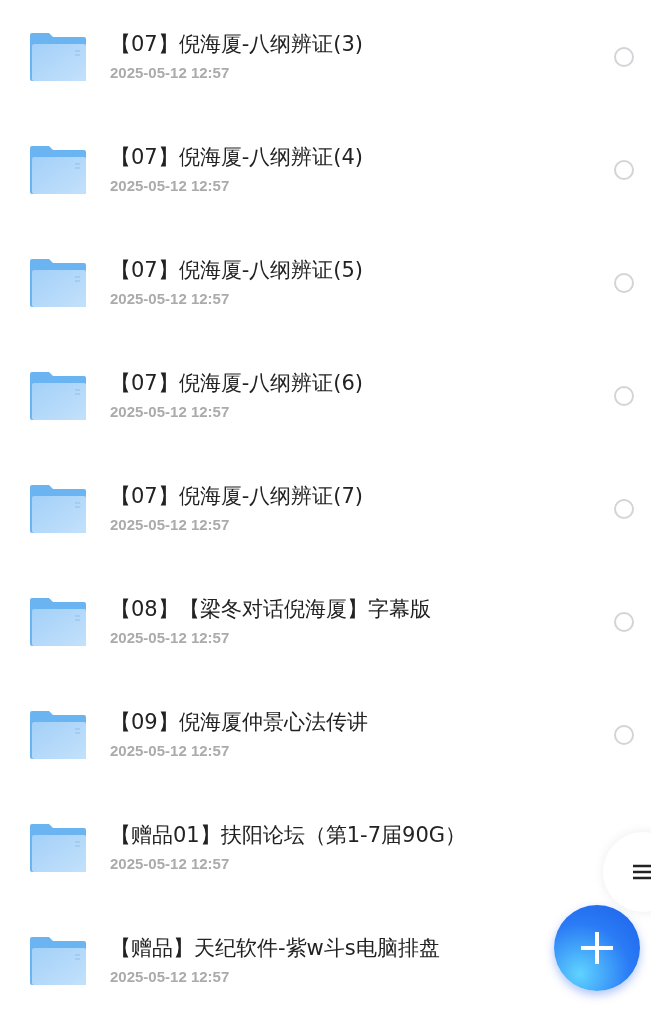 Image resolution: width=651 pixels, height=1024 pixels. I want to click on folder-row: 【07】倪海厦-八纲辨证(7) 2025-05-12 12:57, so click(325, 508).